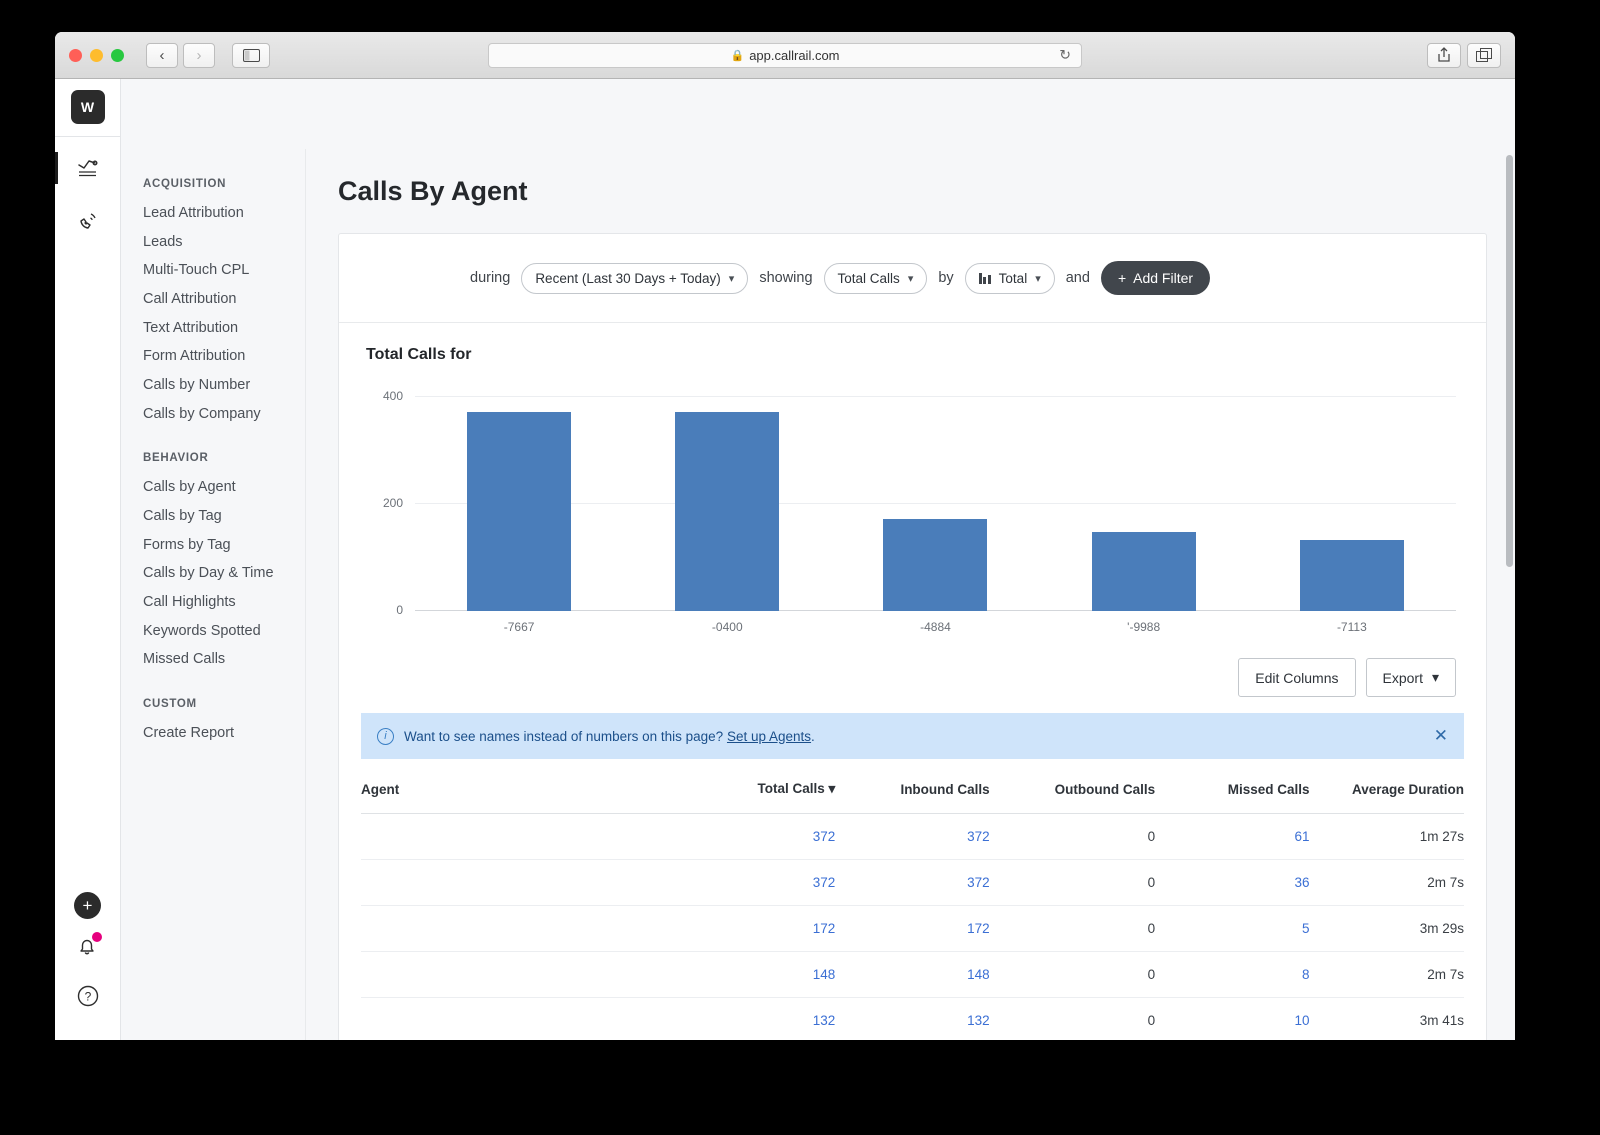 This screenshot has height=1135, width=1600. What do you see at coordinates (224, 242) in the screenshot?
I see `sidebar-item-leads: Leads` at bounding box center [224, 242].